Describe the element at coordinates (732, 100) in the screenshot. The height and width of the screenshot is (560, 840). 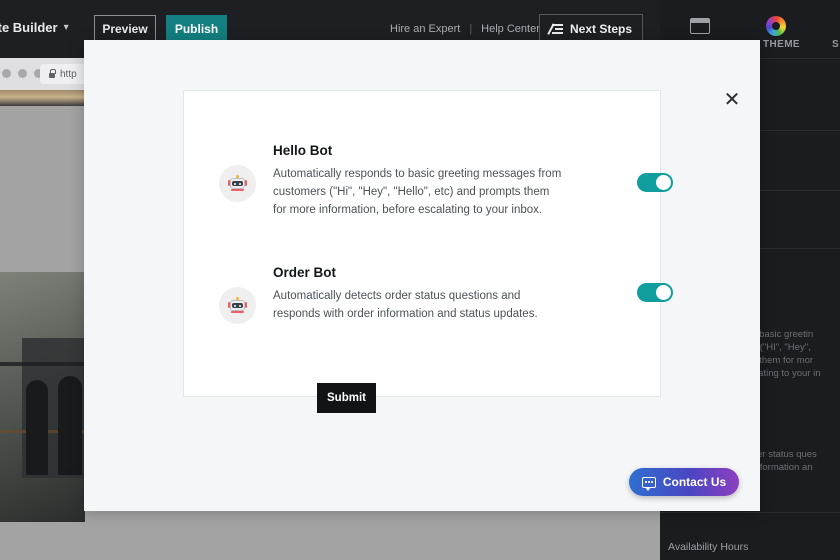
I see `close-icon: ✕` at that location.